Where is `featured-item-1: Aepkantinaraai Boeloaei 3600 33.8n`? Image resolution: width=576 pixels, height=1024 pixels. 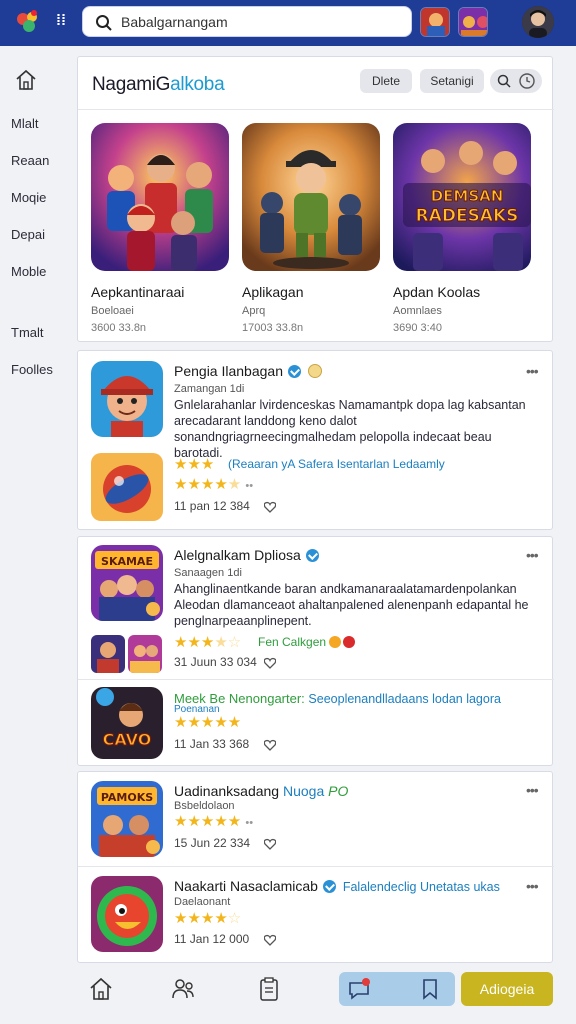
featured-item-1: Aepkantinaraai Boeloaei 3600 33.8n is located at coordinates (160, 228).